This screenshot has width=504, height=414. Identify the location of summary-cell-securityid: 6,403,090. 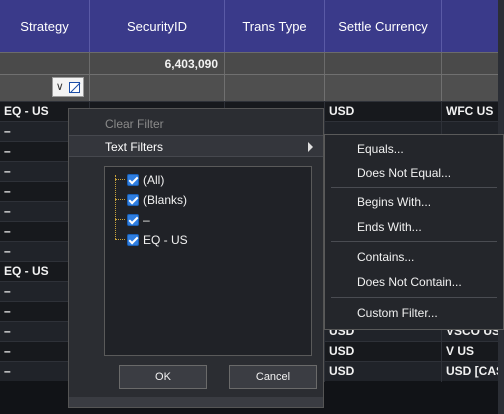
(157, 63).